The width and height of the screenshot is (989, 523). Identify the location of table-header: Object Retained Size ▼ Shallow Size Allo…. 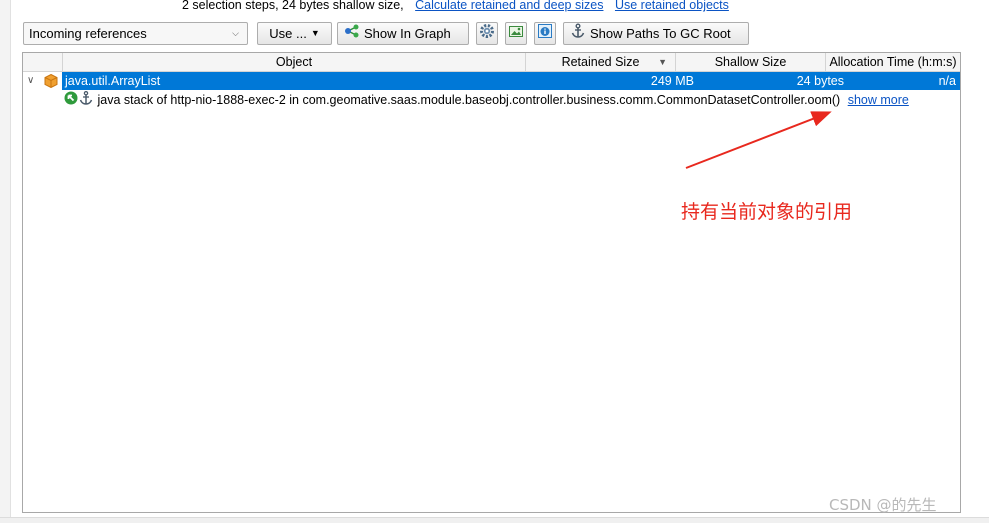
(491, 62).